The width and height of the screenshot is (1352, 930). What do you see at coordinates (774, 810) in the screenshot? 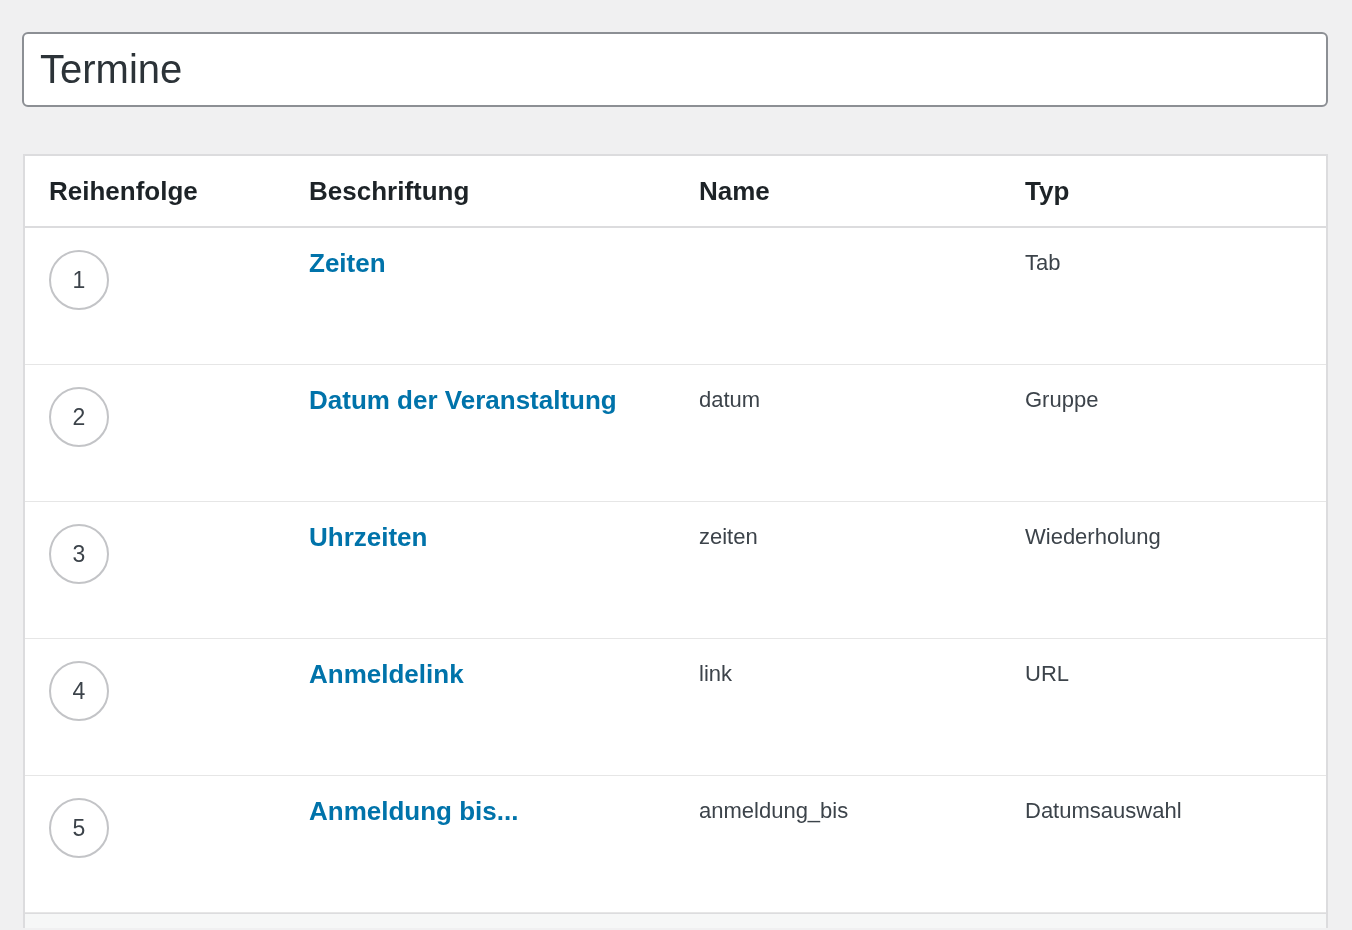
I see `field-name-text: anmeldung_bis` at bounding box center [774, 810].